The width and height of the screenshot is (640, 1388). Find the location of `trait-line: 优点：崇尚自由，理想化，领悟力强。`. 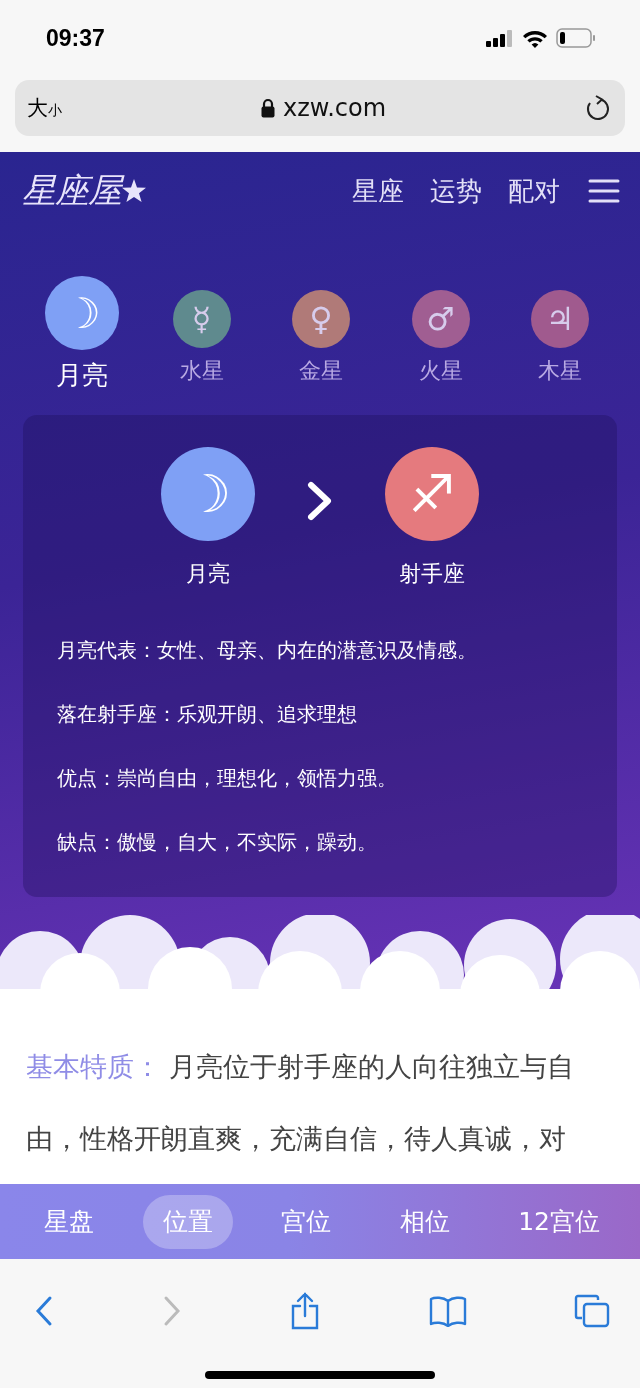

trait-line: 优点：崇尚自由，理想化，领悟力强。 is located at coordinates (227, 778).